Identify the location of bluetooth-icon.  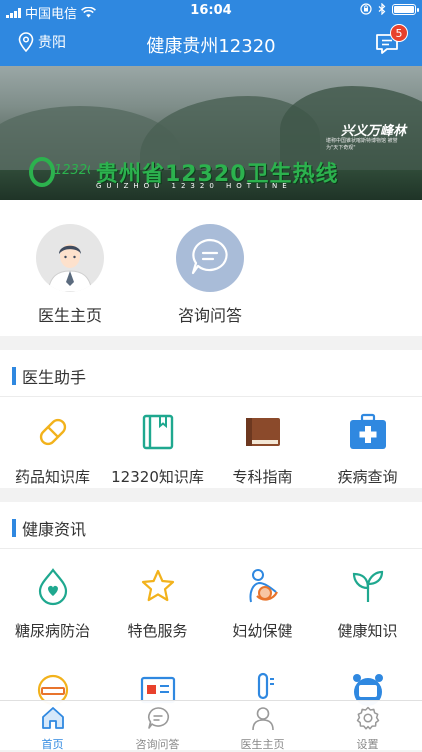
(382, 9).